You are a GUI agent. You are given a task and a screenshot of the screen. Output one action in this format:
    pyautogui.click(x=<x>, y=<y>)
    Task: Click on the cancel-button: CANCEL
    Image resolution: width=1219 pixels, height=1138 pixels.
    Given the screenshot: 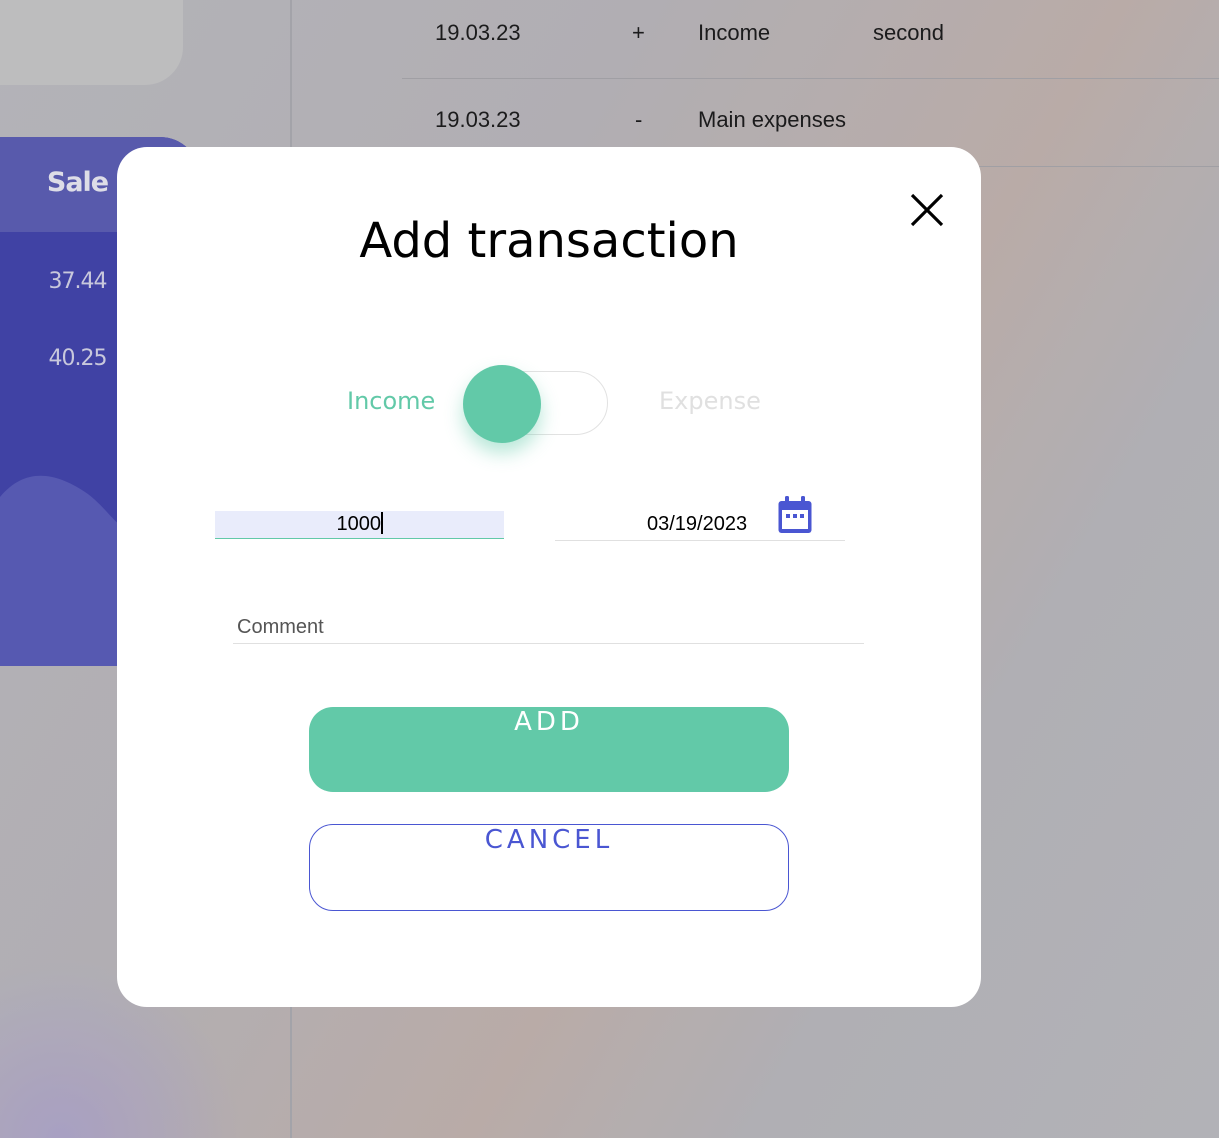 What is the action you would take?
    pyautogui.click(x=549, y=867)
    